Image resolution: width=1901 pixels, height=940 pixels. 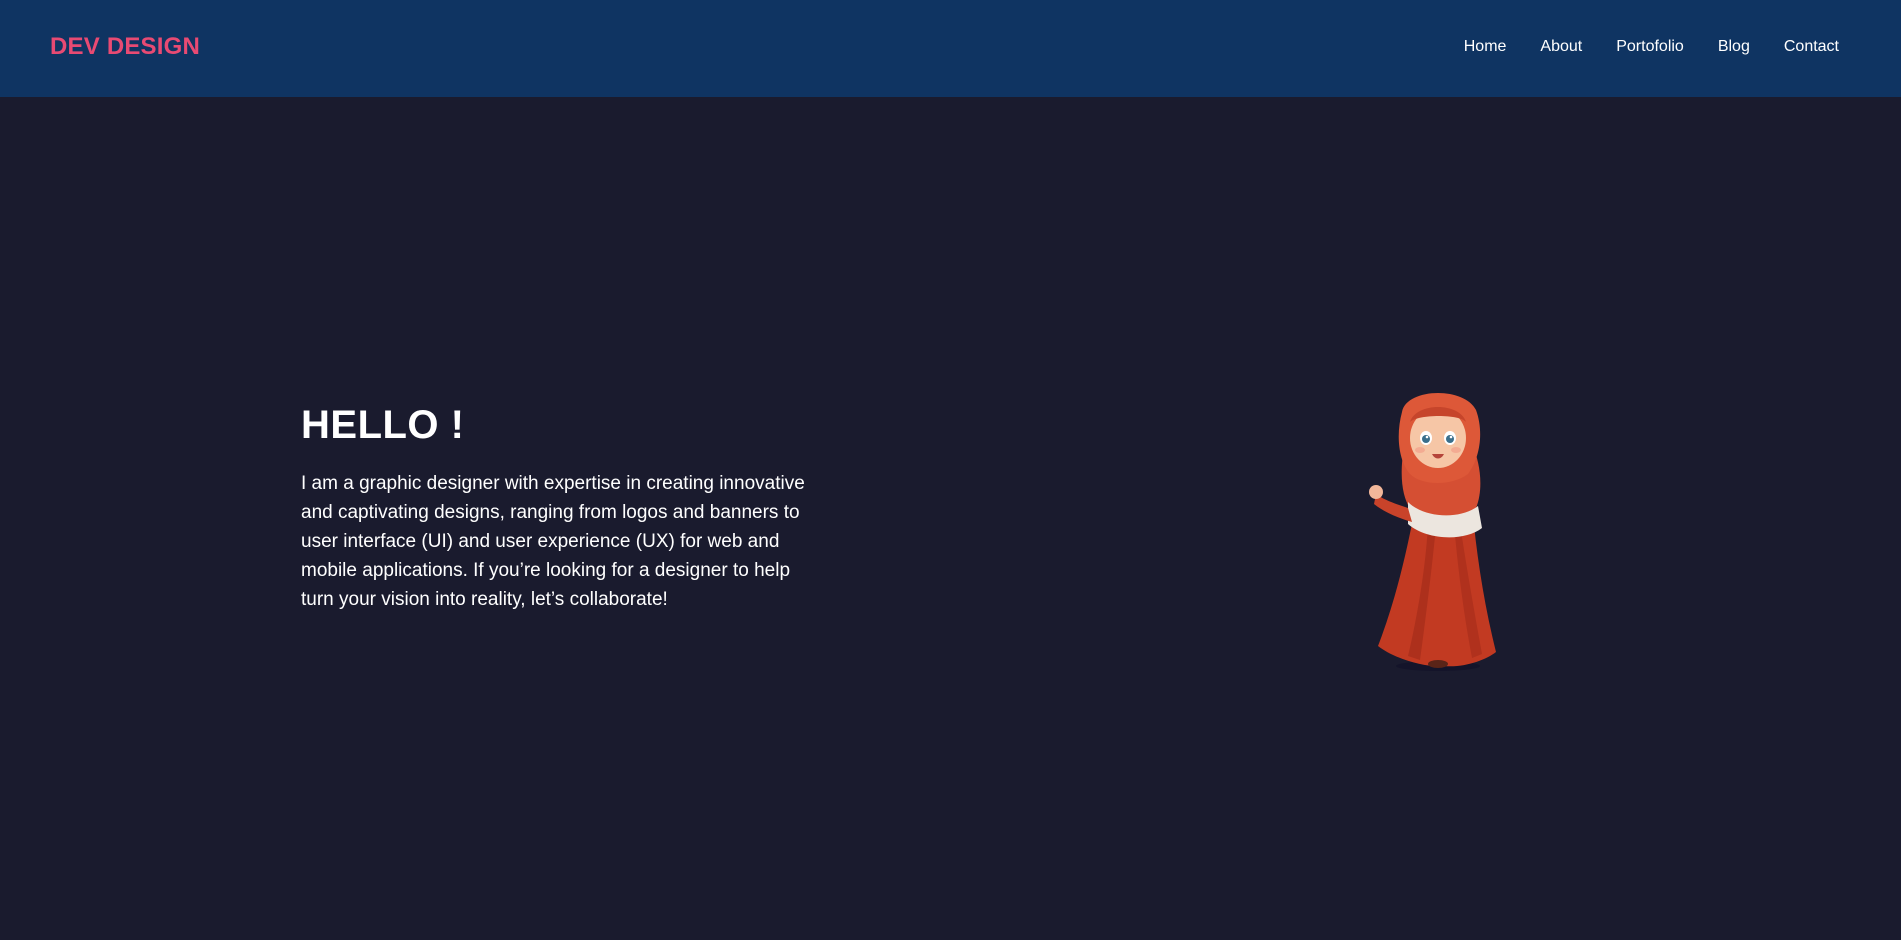 What do you see at coordinates (1420, 450) in the screenshot?
I see `illustration-cheek-left` at bounding box center [1420, 450].